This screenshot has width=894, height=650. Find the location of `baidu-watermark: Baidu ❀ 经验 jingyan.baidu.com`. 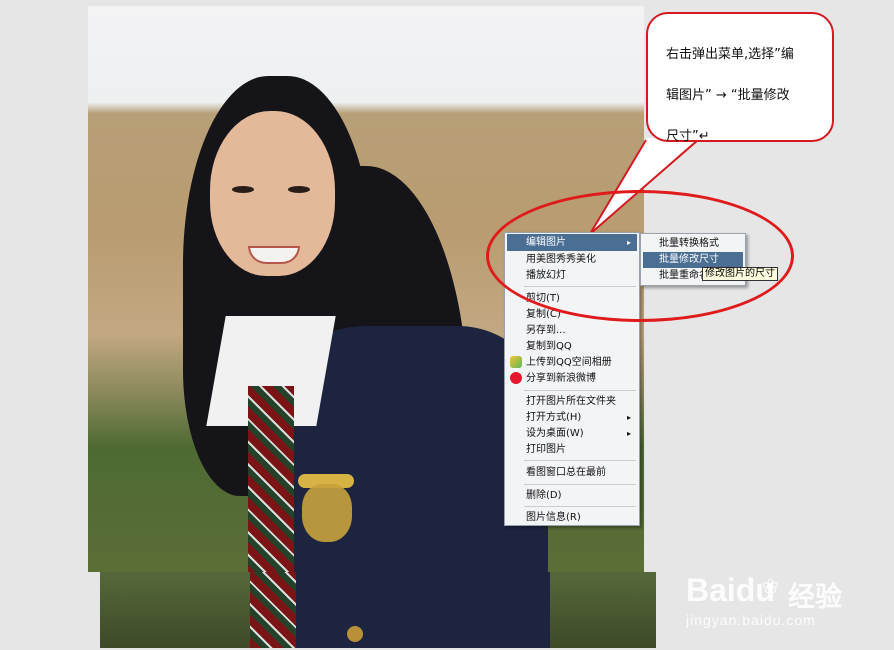

baidu-watermark: Baidu ❀ 经验 jingyan.baidu.com is located at coordinates (786, 602).